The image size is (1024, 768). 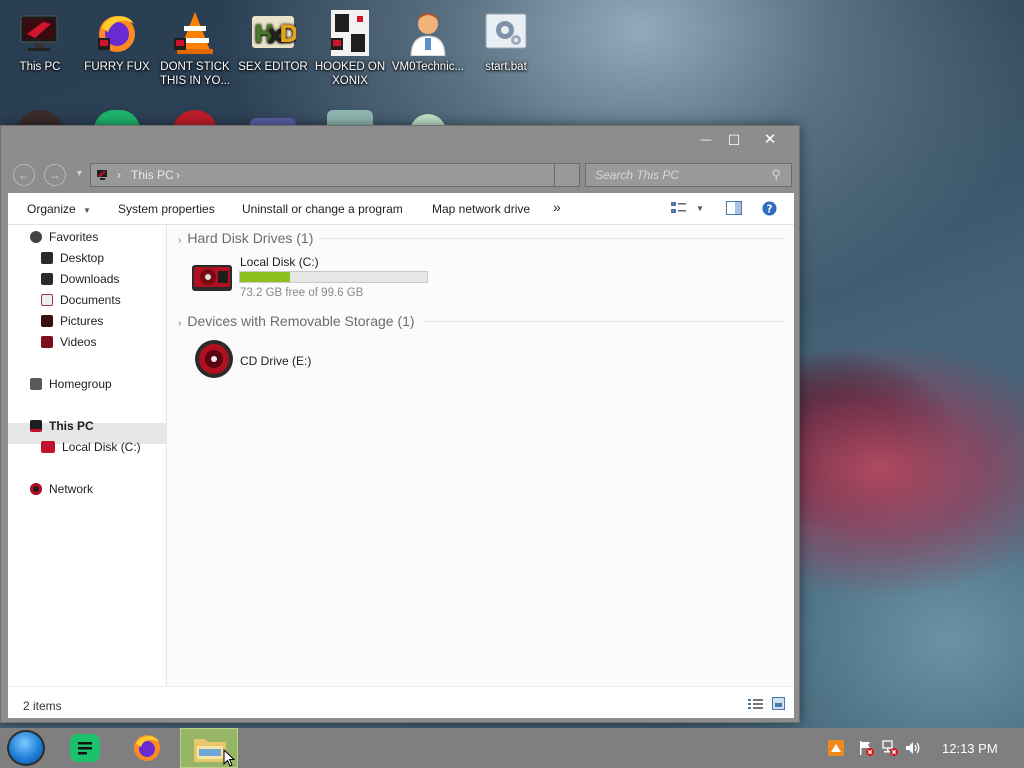 I want to click on close-button: ✕, so click(x=770, y=140).